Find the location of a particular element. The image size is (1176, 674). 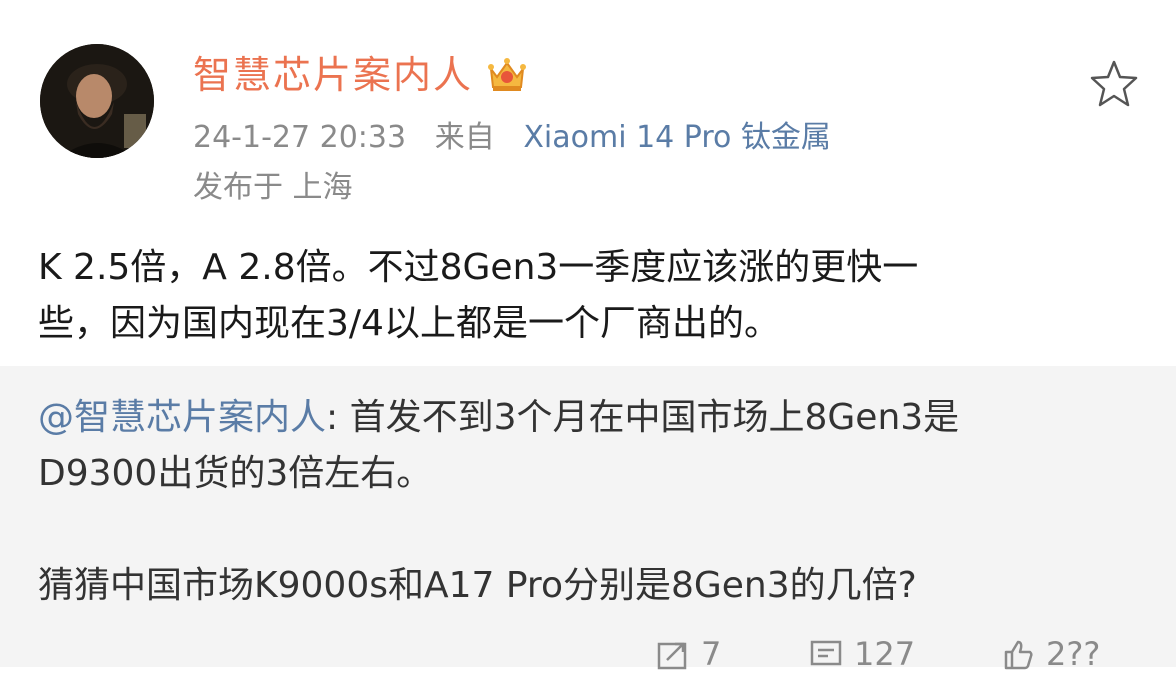

like-count: 2?? is located at coordinates (1073, 654).